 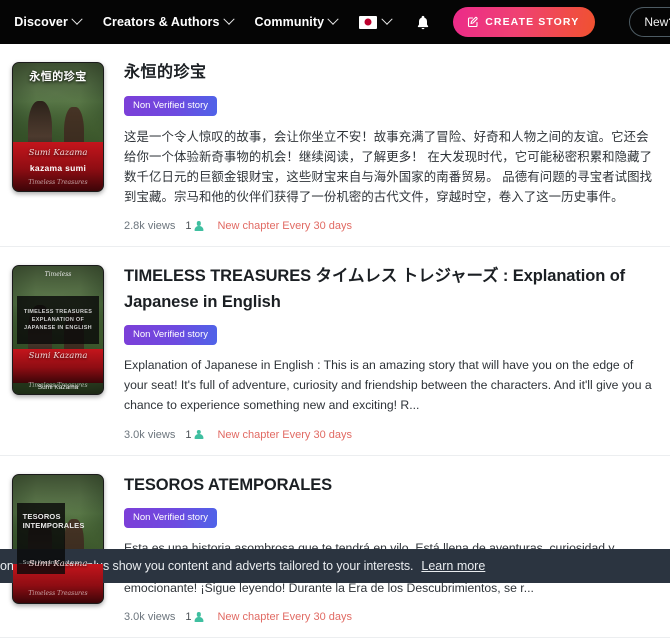 I want to click on top-navigation-bar: Discover Creators & Authors Community, so click(x=335, y=22).